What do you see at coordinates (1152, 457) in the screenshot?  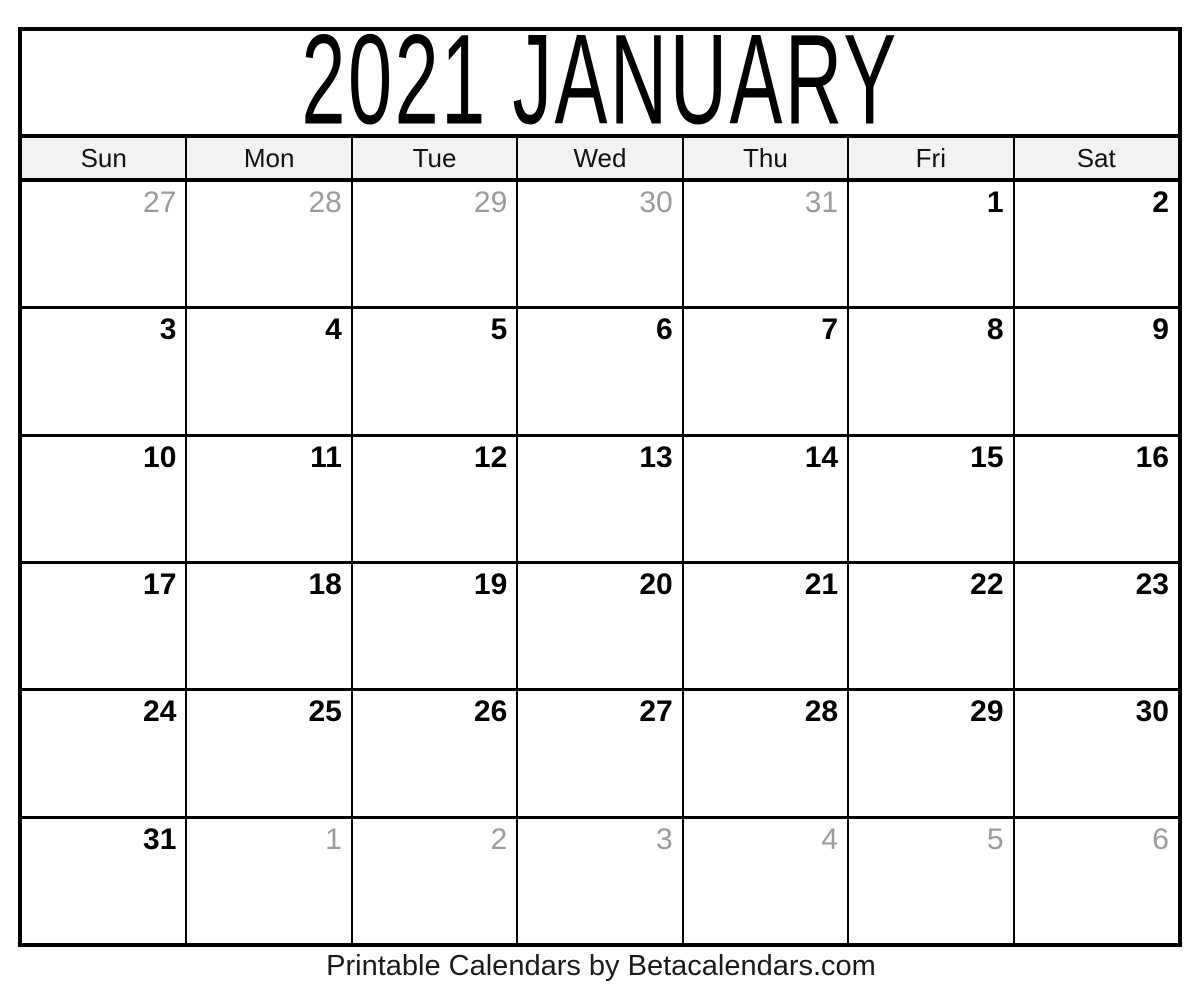 I see `day-number: 16` at bounding box center [1152, 457].